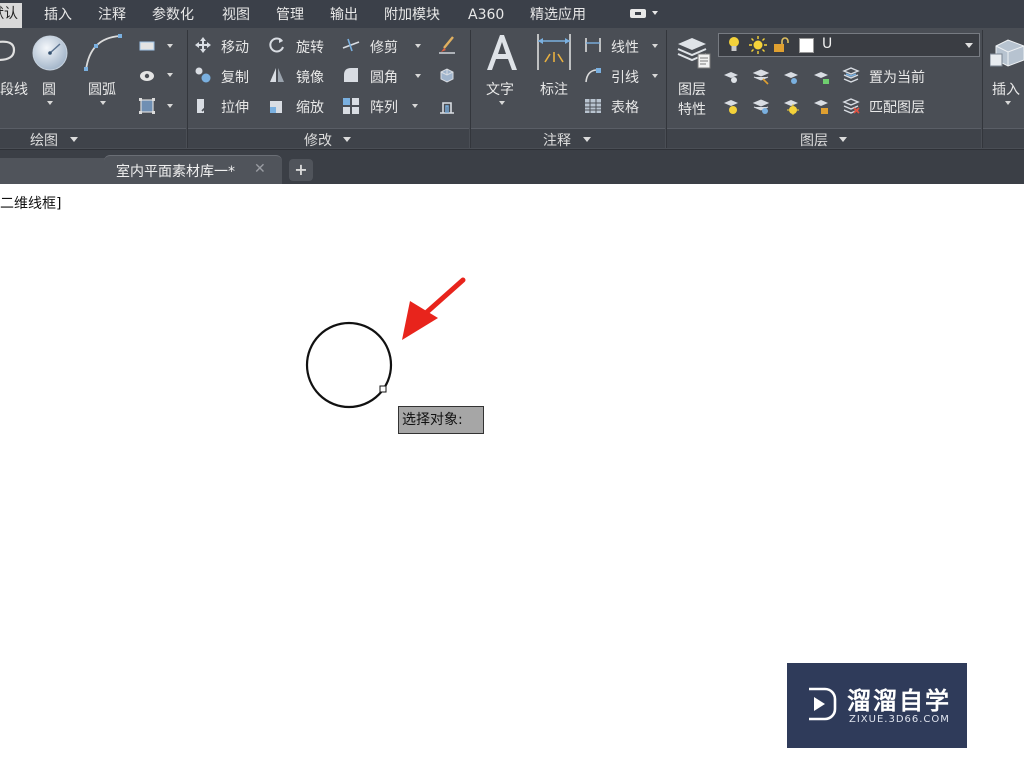  What do you see at coordinates (11, 51) in the screenshot?
I see `polyline-icon` at bounding box center [11, 51].